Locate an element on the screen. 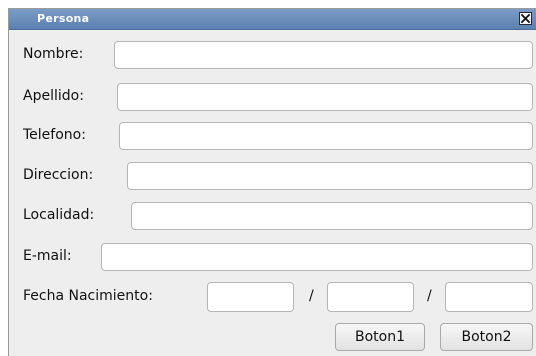 The width and height of the screenshot is (536, 356). title-bar: Persona is located at coordinates (272, 19).